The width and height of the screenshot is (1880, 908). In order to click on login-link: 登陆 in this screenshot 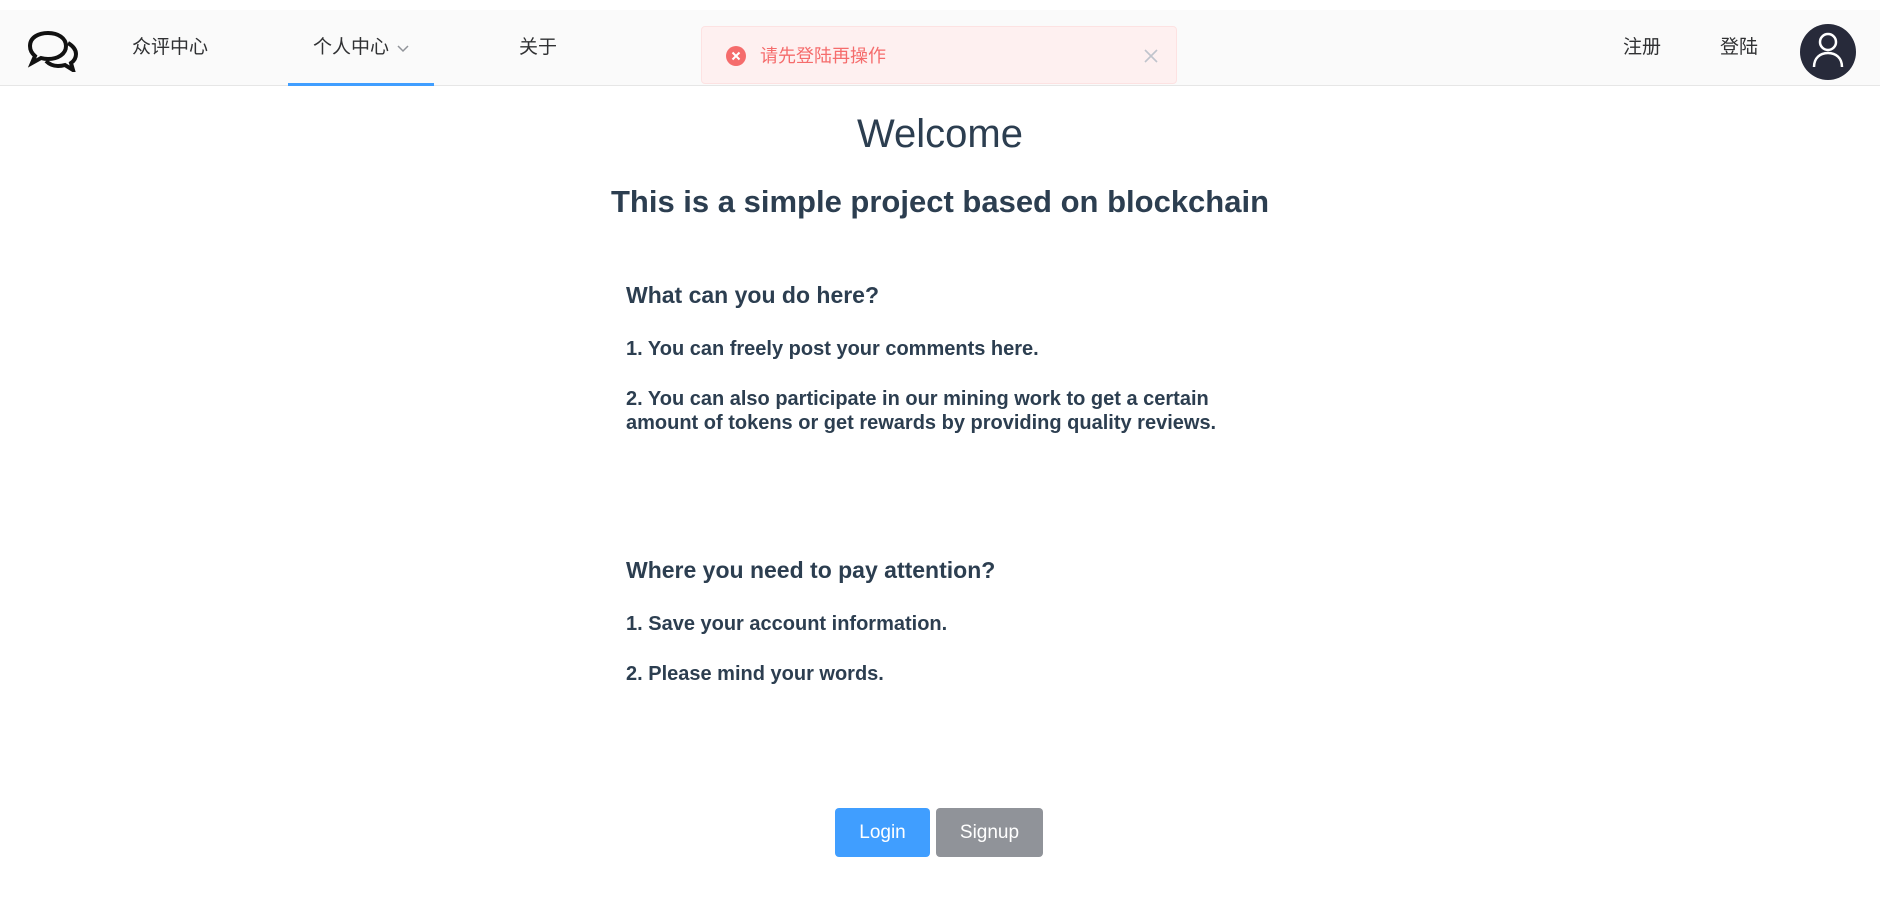, I will do `click(1739, 48)`.